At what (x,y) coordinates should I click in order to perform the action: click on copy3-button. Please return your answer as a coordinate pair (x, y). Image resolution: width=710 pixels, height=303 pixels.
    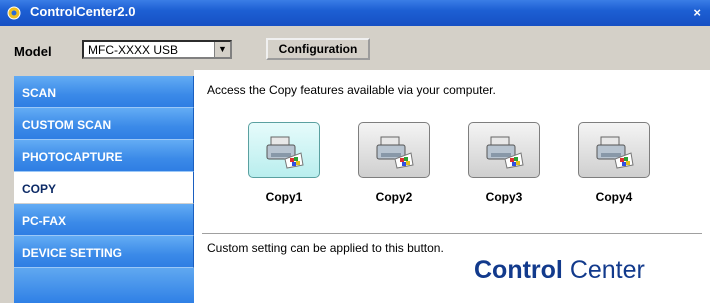
    Looking at the image, I should click on (504, 150).